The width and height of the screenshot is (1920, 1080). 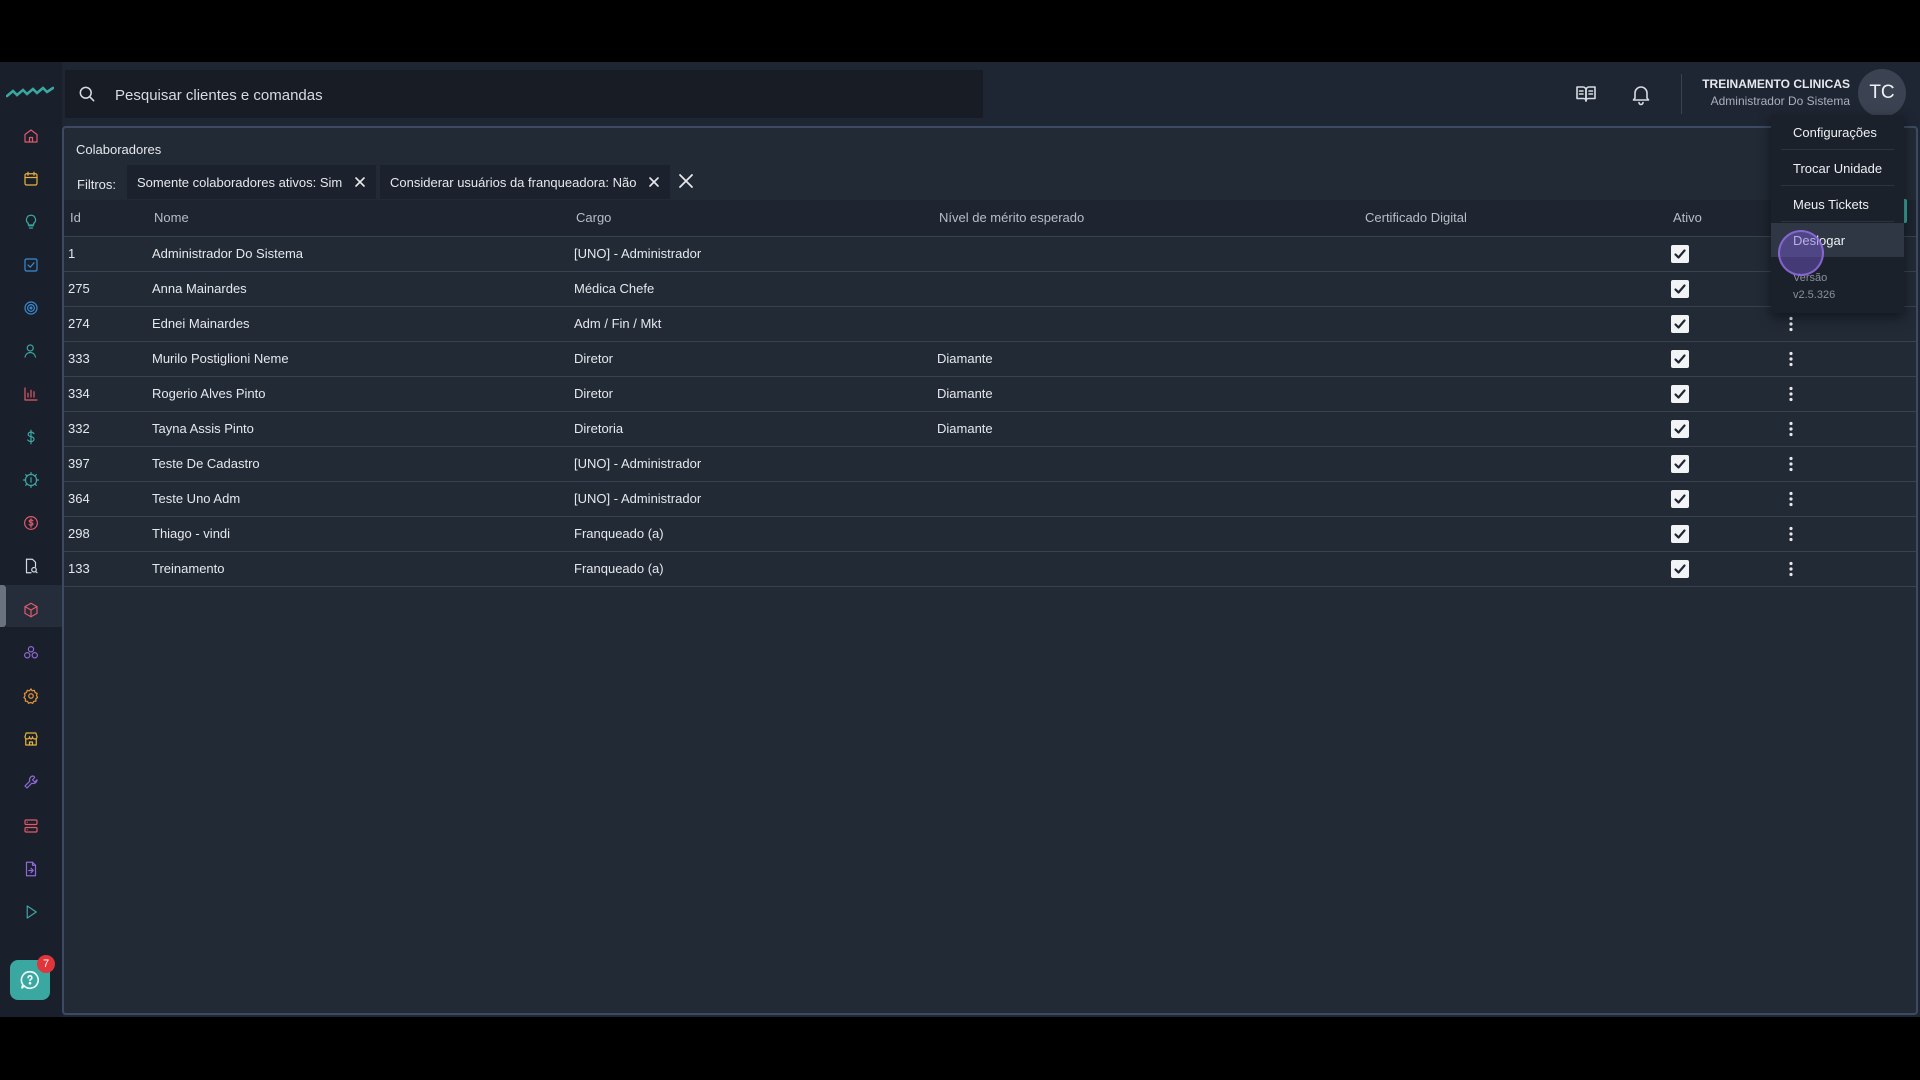 I want to click on sidebar-item-file-export, so click(x=31, y=869).